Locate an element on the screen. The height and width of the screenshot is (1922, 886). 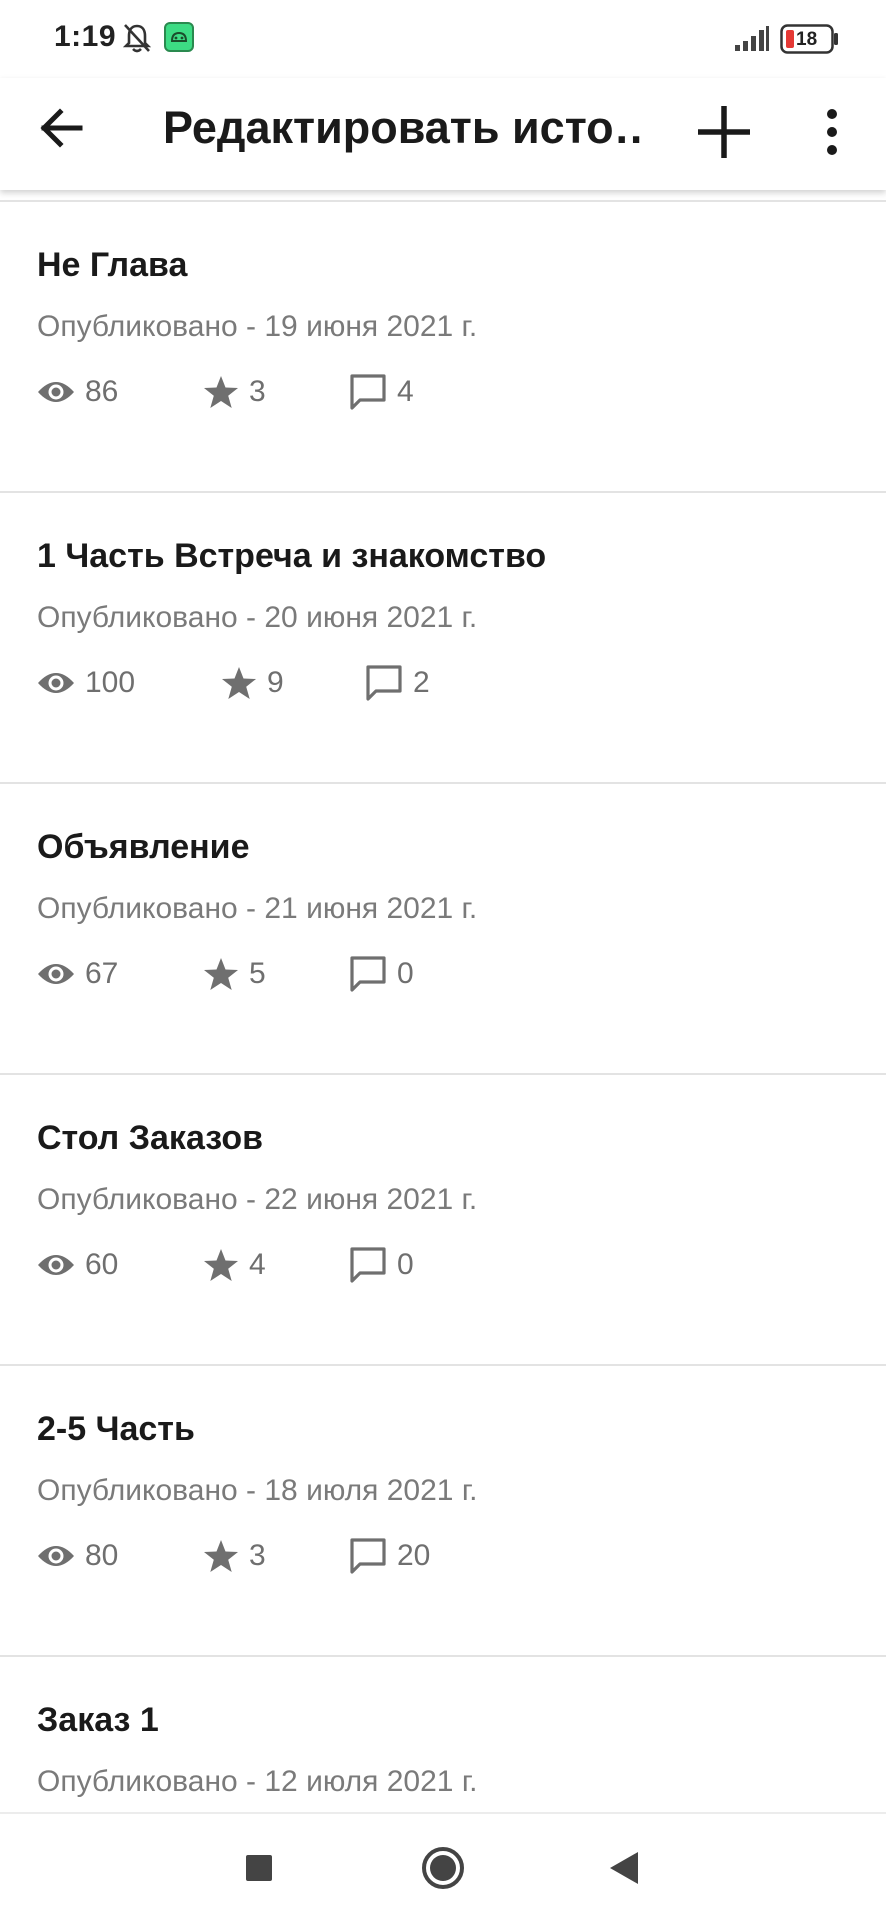
part-title: Заказ 1 is located at coordinates (98, 1720).